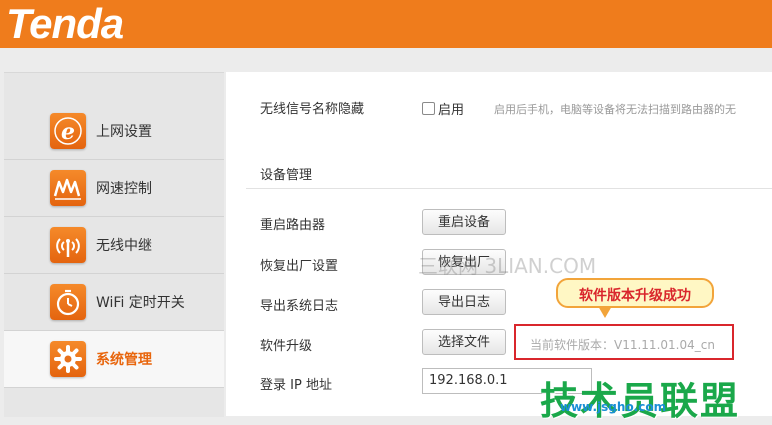 This screenshot has width=772, height=425. Describe the element at coordinates (615, 109) in the screenshot. I see `wifi-hide-hint: 启用后手机，电脑等设备将无法扫描到路由器的无` at that location.